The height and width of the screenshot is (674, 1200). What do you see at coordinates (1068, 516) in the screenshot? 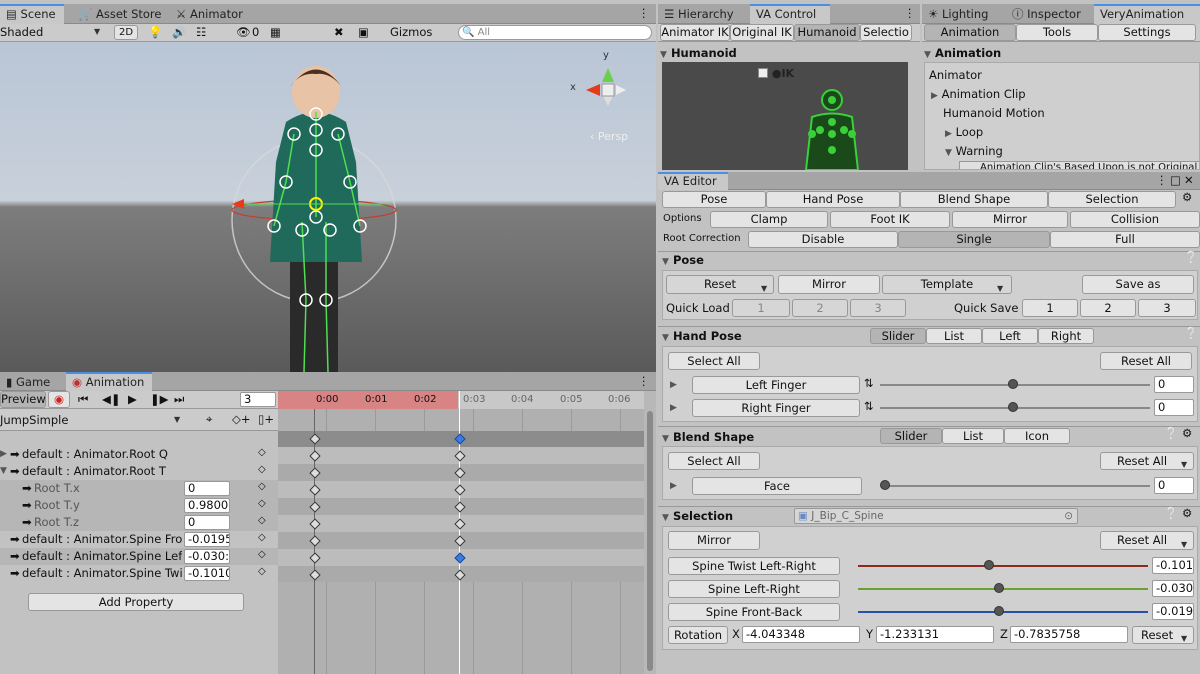
I see `object-picker-icon: ⊙` at bounding box center [1068, 516].